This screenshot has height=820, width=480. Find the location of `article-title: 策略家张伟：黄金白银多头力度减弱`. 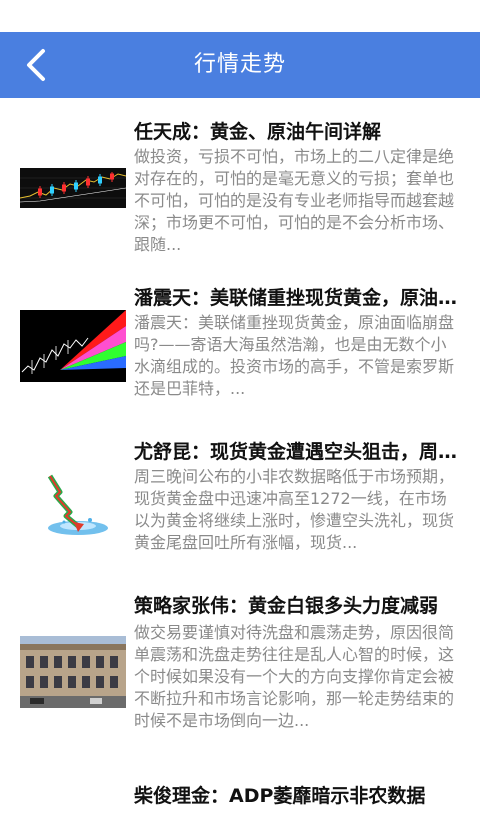

article-title: 策略家张伟：黄金白银多头力度减弱 is located at coordinates (297, 606).